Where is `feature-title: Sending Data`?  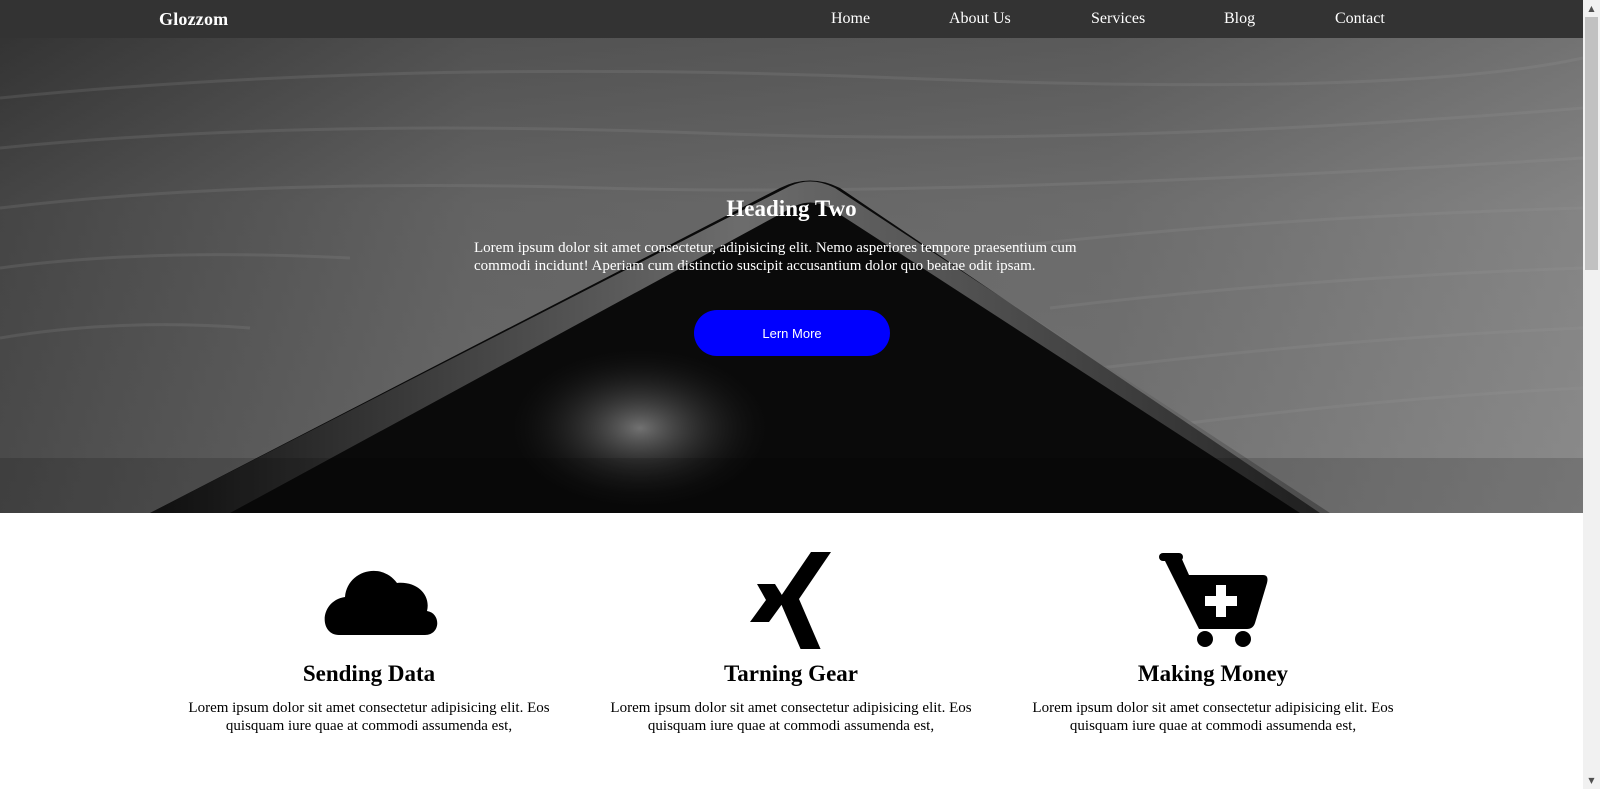
feature-title: Sending Data is located at coordinates (369, 673).